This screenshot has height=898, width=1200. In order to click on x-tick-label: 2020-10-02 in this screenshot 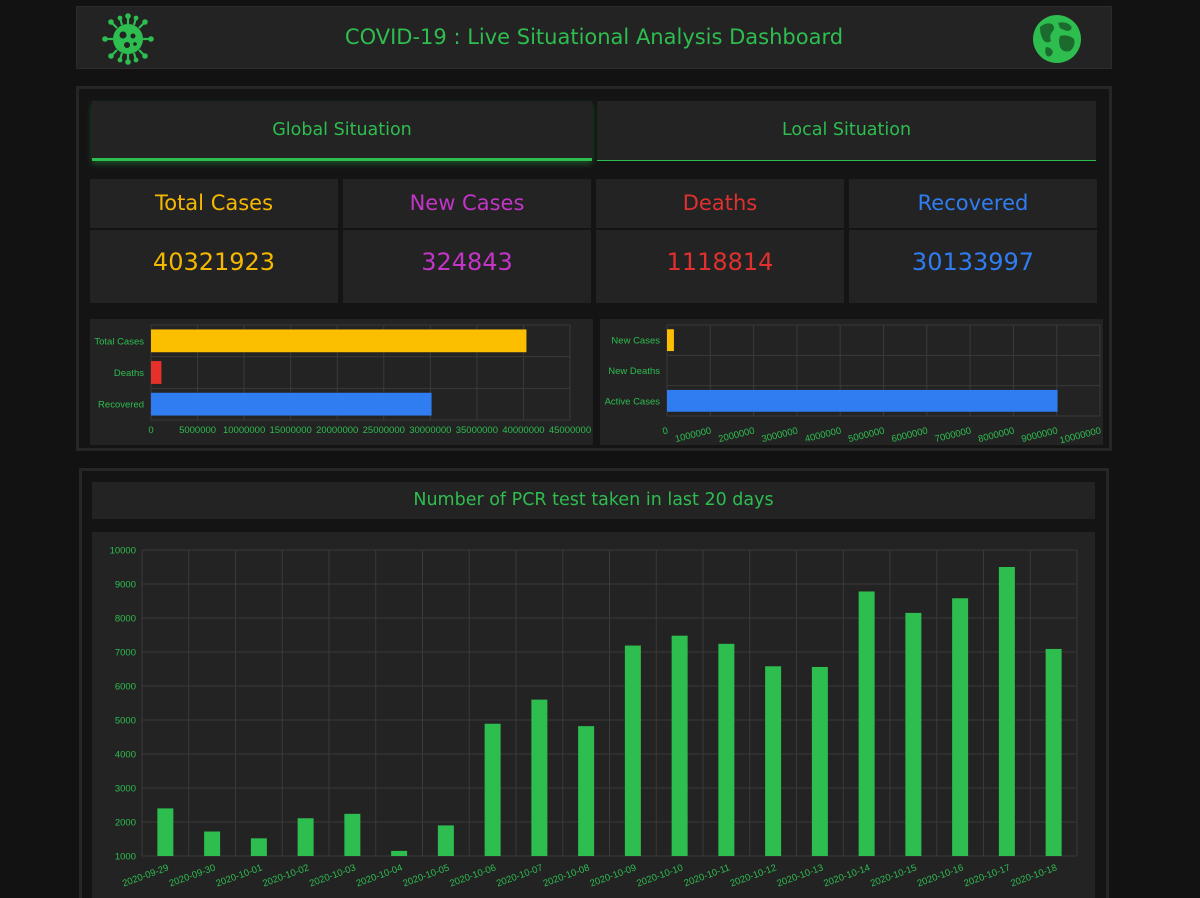, I will do `click(285, 875)`.